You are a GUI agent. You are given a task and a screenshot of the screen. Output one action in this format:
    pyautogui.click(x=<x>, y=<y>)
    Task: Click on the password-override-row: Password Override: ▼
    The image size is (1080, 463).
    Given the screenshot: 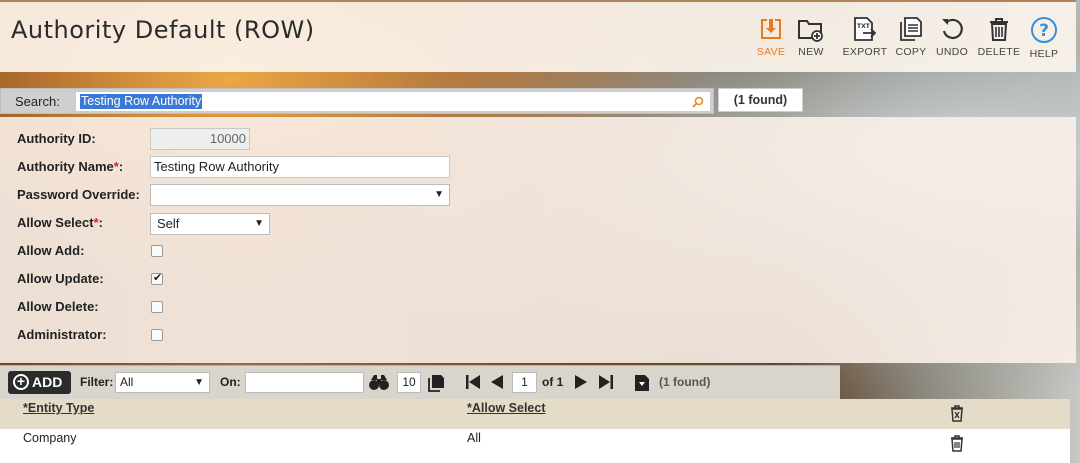 What is the action you would take?
    pyautogui.click(x=367, y=195)
    